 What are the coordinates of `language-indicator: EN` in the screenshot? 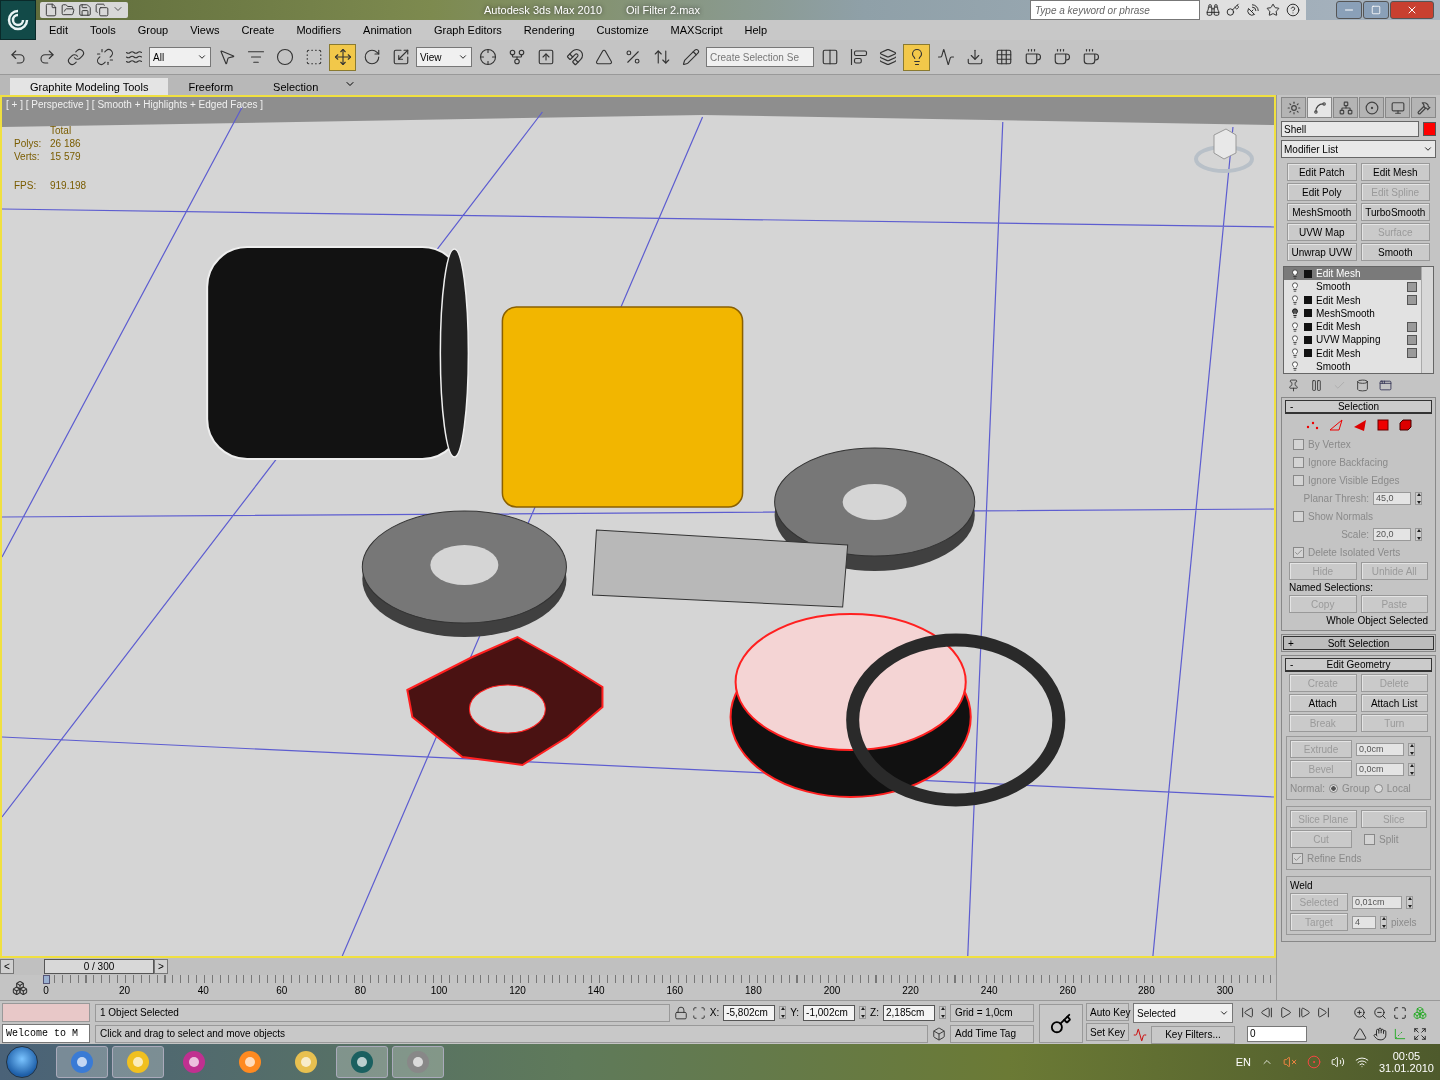 It's located at (1243, 1062).